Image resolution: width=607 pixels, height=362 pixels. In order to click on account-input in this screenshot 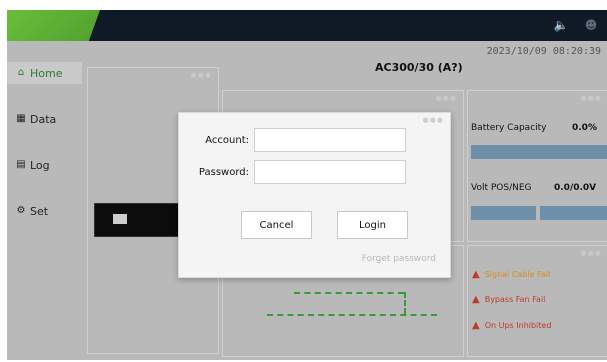, I will do `click(330, 140)`.